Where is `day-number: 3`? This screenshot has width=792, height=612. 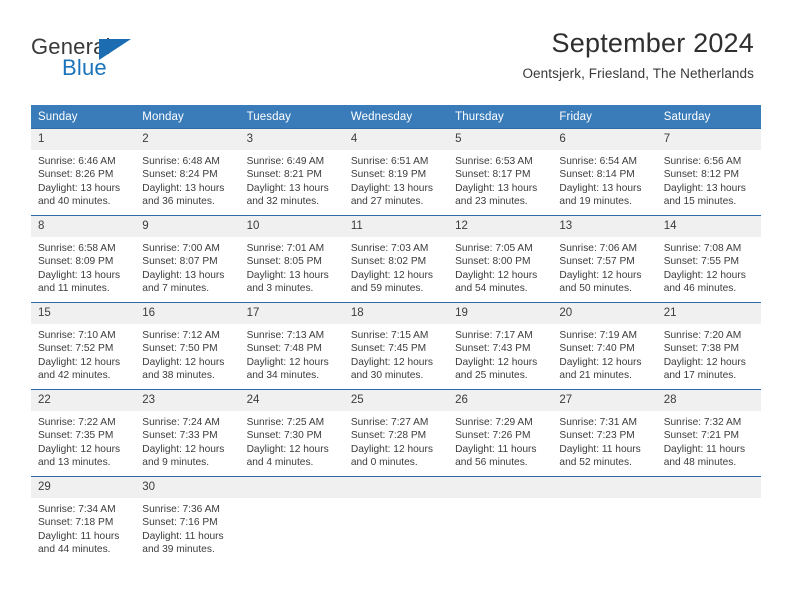 day-number: 3 is located at coordinates (291, 139).